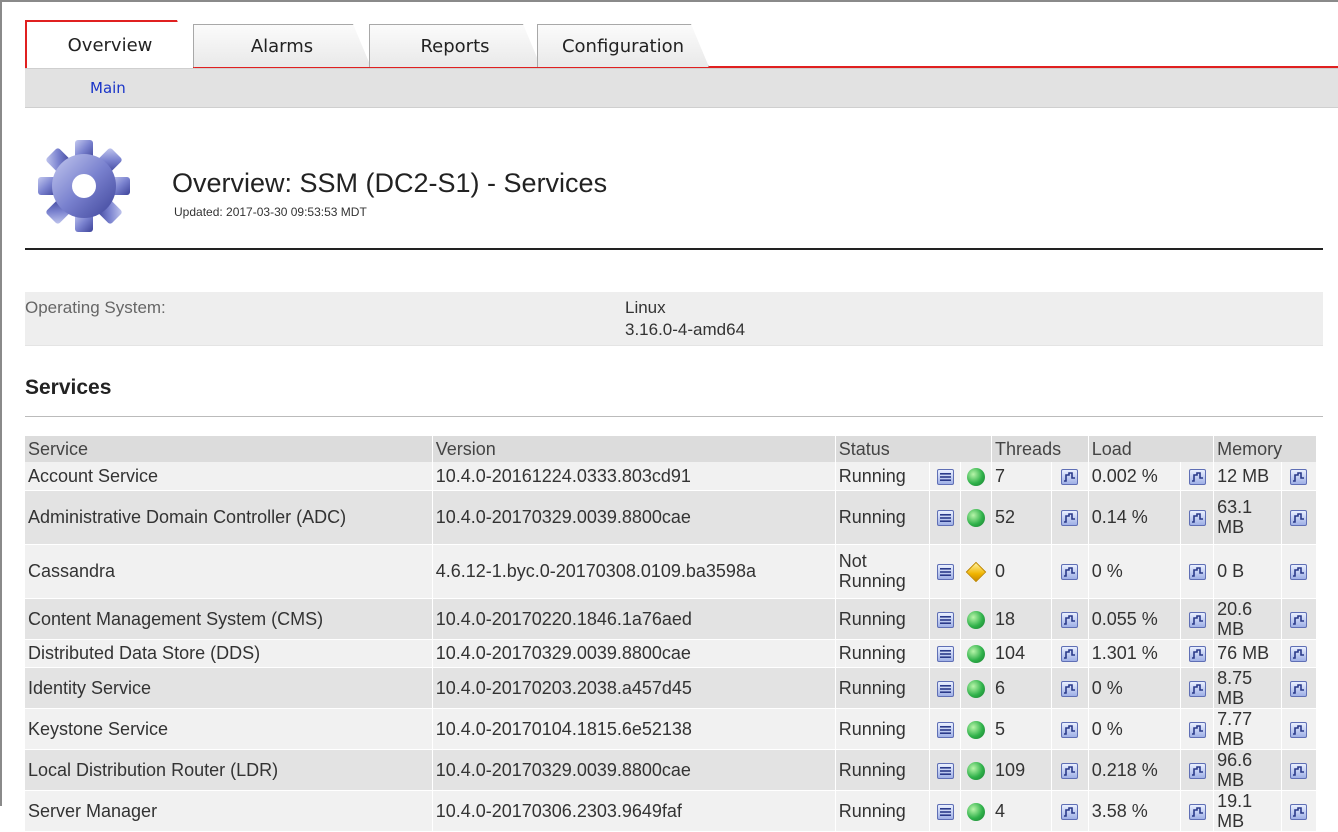 This screenshot has width=1338, height=832. I want to click on cell-threads: 4, so click(1021, 811).